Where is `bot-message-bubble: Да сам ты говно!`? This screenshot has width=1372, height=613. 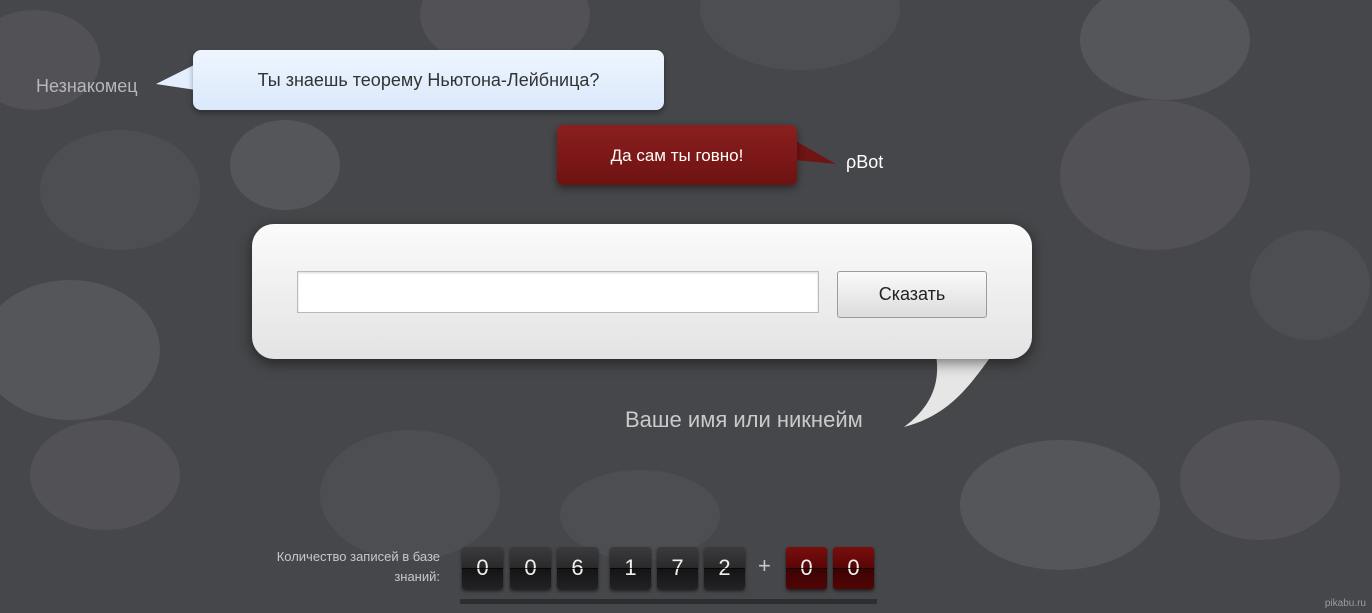 bot-message-bubble: Да сам ты говно! is located at coordinates (677, 155).